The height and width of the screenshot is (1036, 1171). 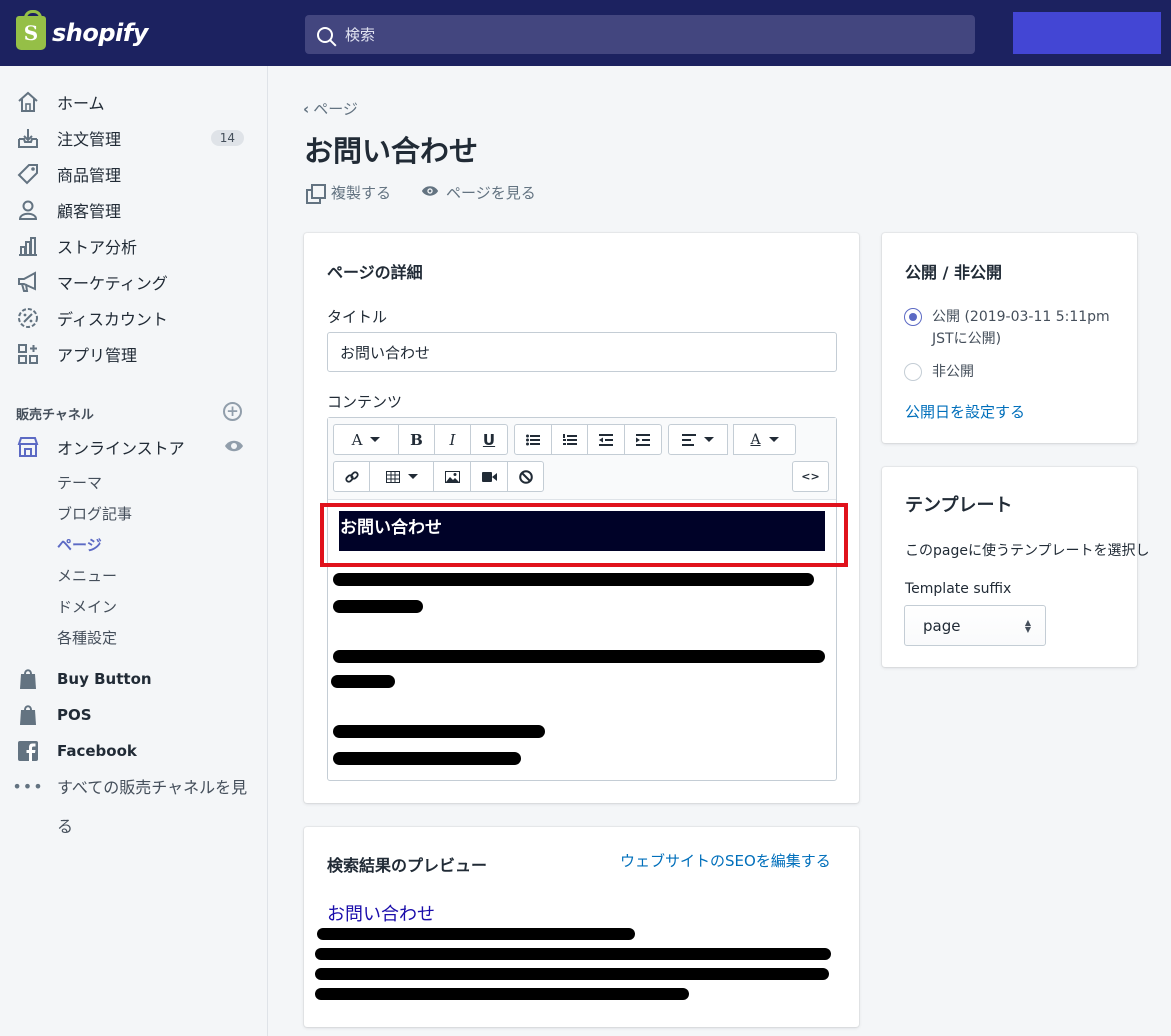 I want to click on view-page-label: ページを見る, so click(x=491, y=193).